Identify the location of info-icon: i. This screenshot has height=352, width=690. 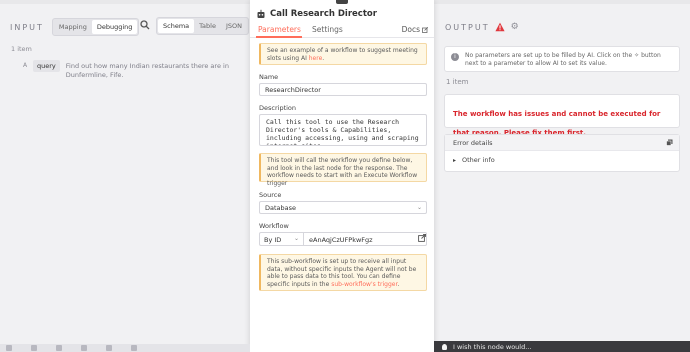
(455, 57).